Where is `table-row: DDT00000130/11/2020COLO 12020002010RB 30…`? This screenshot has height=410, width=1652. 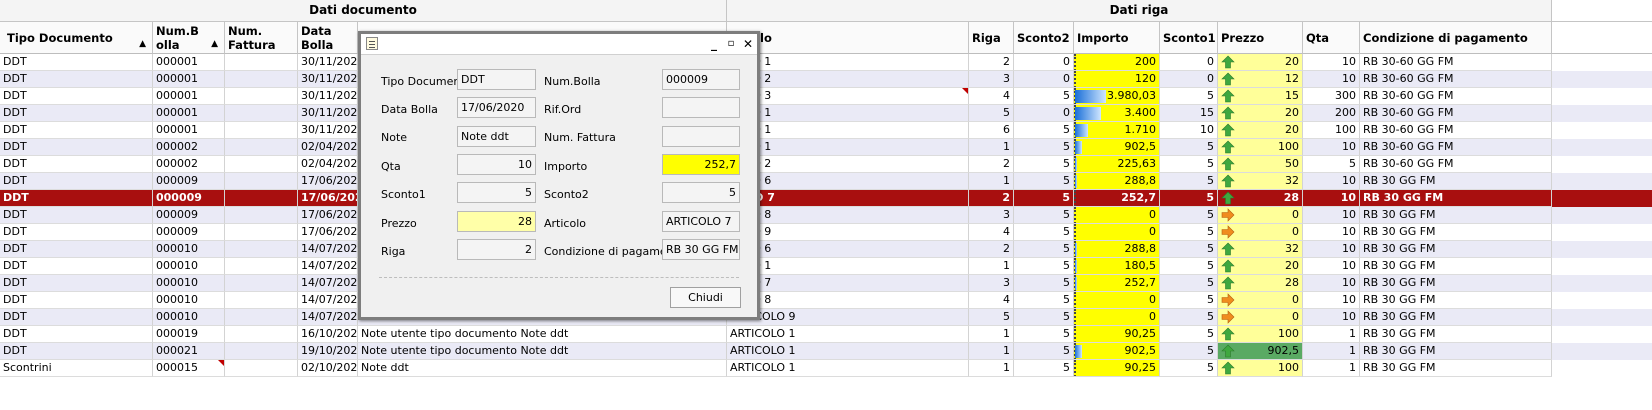 table-row: DDT00000130/11/2020COLO 12020002010RB 30… is located at coordinates (826, 62).